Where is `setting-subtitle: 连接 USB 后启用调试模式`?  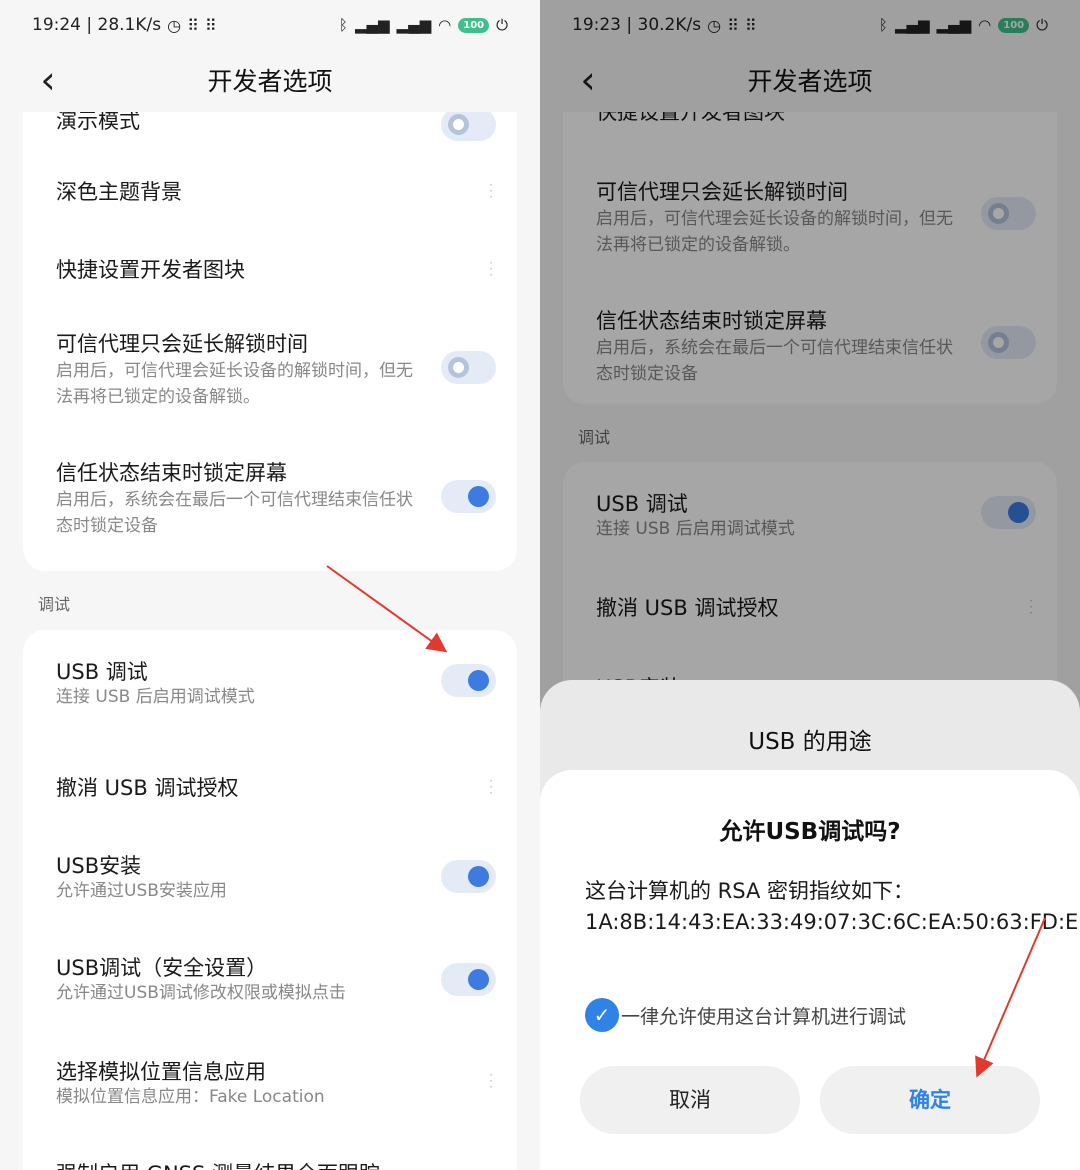 setting-subtitle: 连接 USB 后启用调试模式 is located at coordinates (155, 697).